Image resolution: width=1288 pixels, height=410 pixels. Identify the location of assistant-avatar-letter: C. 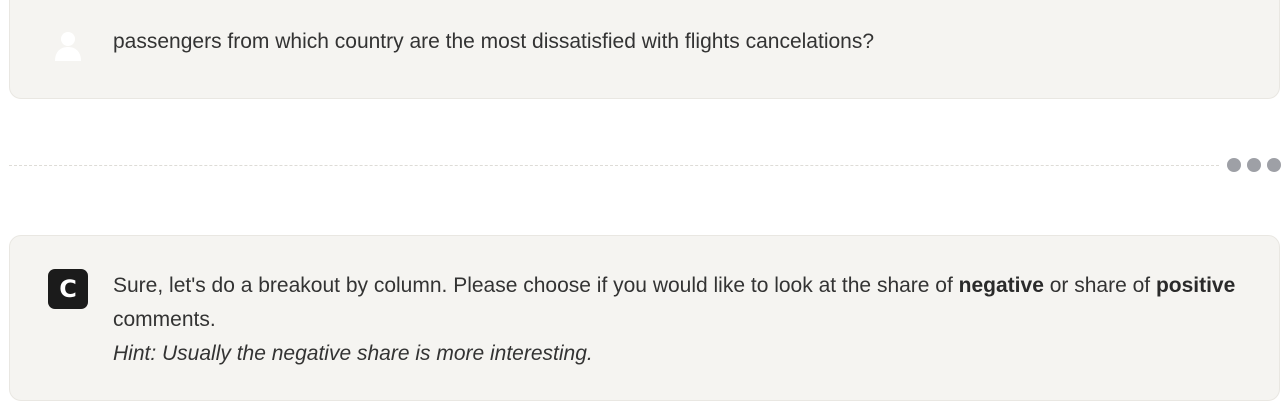
(68, 289).